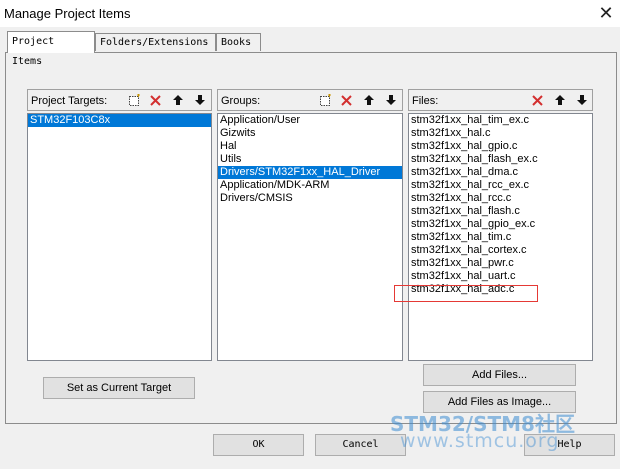 Image resolution: width=627 pixels, height=469 pixels. I want to click on tab-folders-extensions: Folders/Extensions, so click(155, 42).